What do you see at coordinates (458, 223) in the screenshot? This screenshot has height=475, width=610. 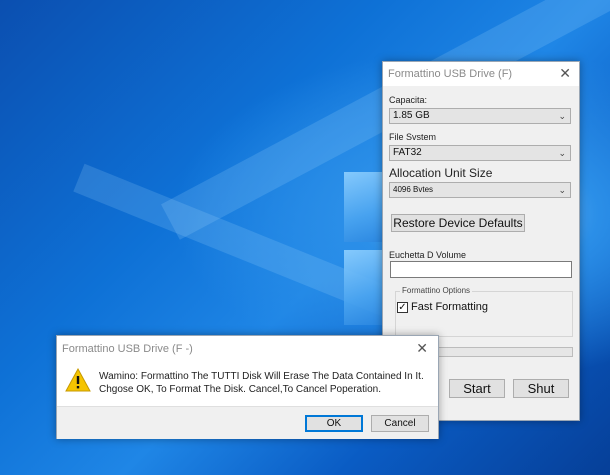 I see `restore-defaults-button: Restore Device Defaults` at bounding box center [458, 223].